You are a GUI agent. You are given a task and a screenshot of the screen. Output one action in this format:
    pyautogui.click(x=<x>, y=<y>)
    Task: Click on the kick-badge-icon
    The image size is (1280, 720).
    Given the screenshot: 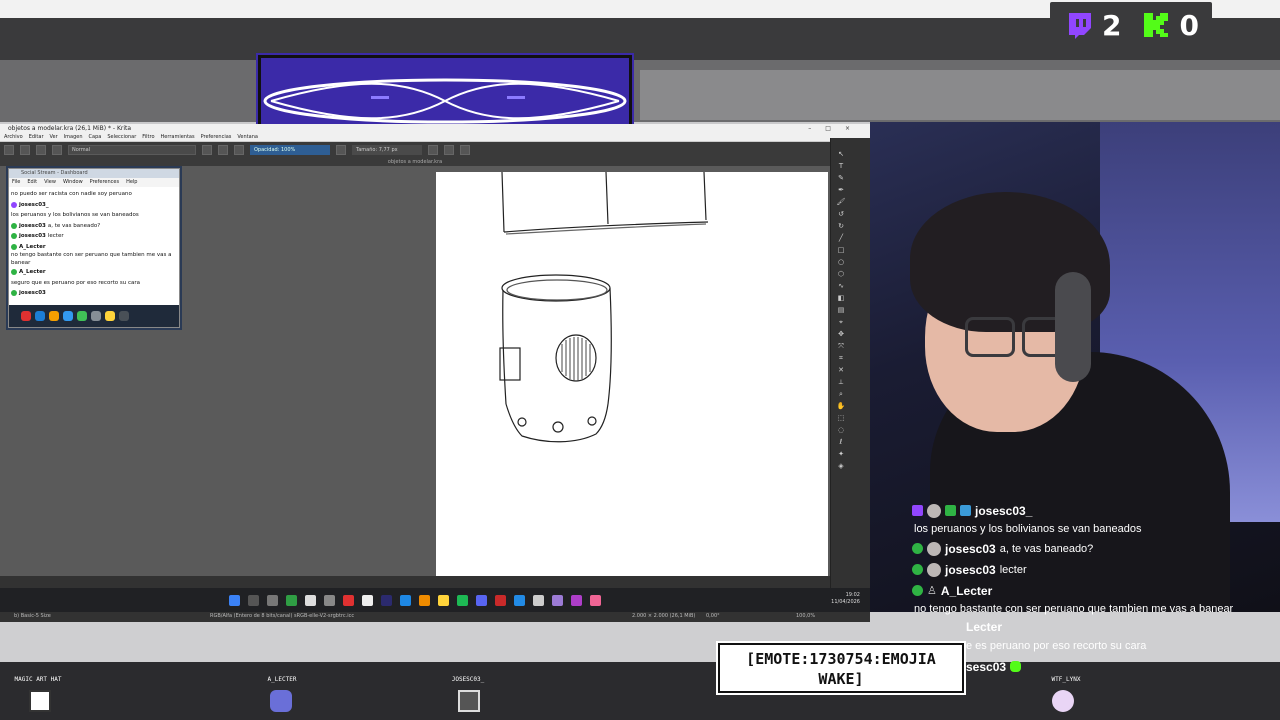 What is the action you would take?
    pyautogui.click(x=917, y=548)
    